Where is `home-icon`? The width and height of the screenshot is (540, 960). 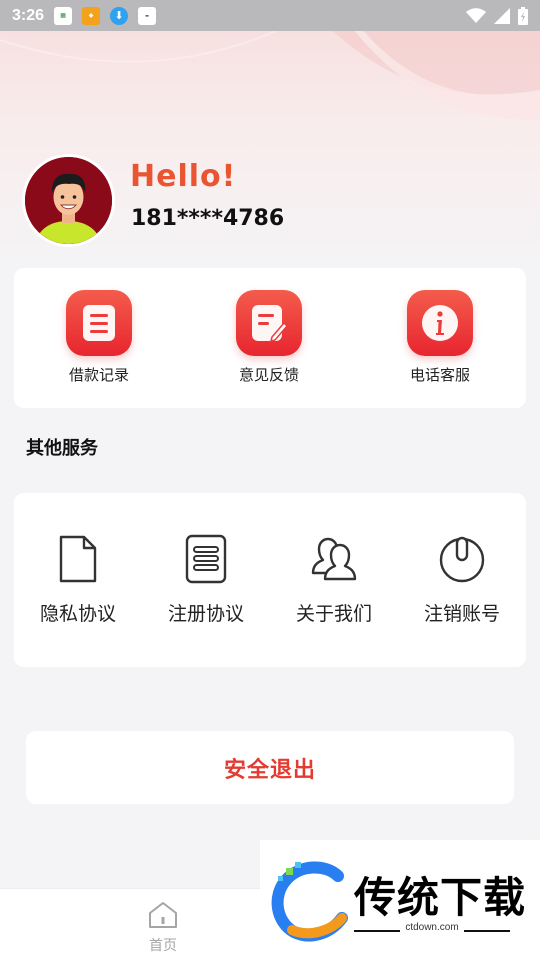 home-icon is located at coordinates (163, 915).